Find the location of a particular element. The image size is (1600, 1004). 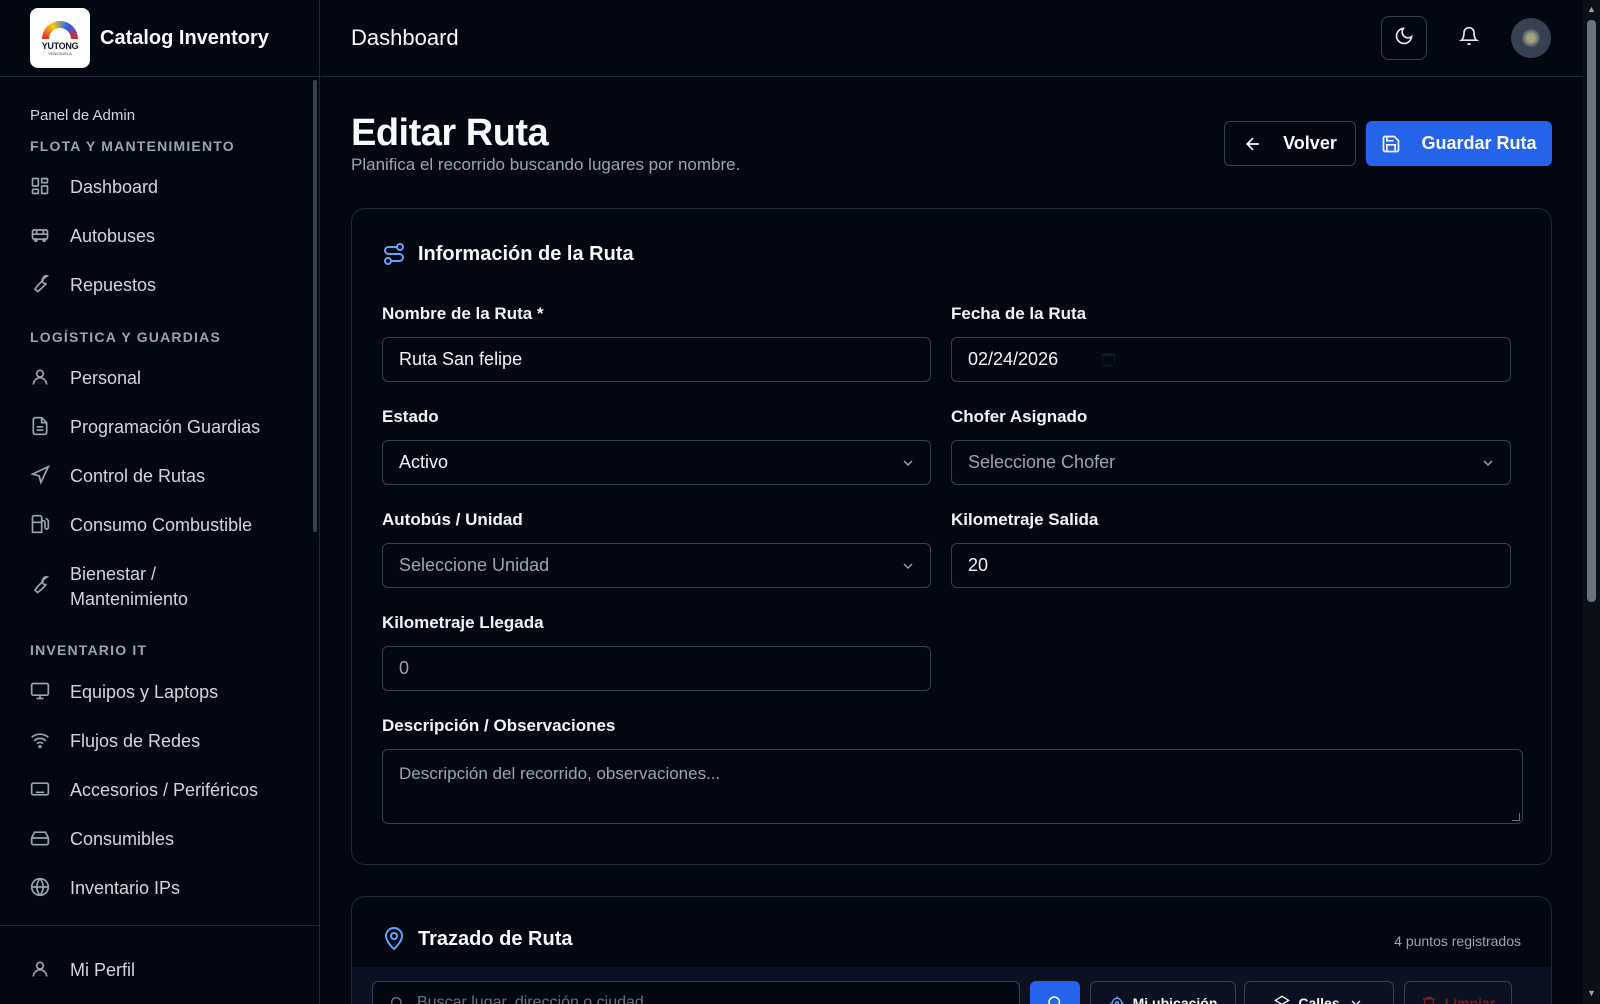

sidebar-item-bienestar: Bienestar / Mantenimiento is located at coordinates (130, 587).